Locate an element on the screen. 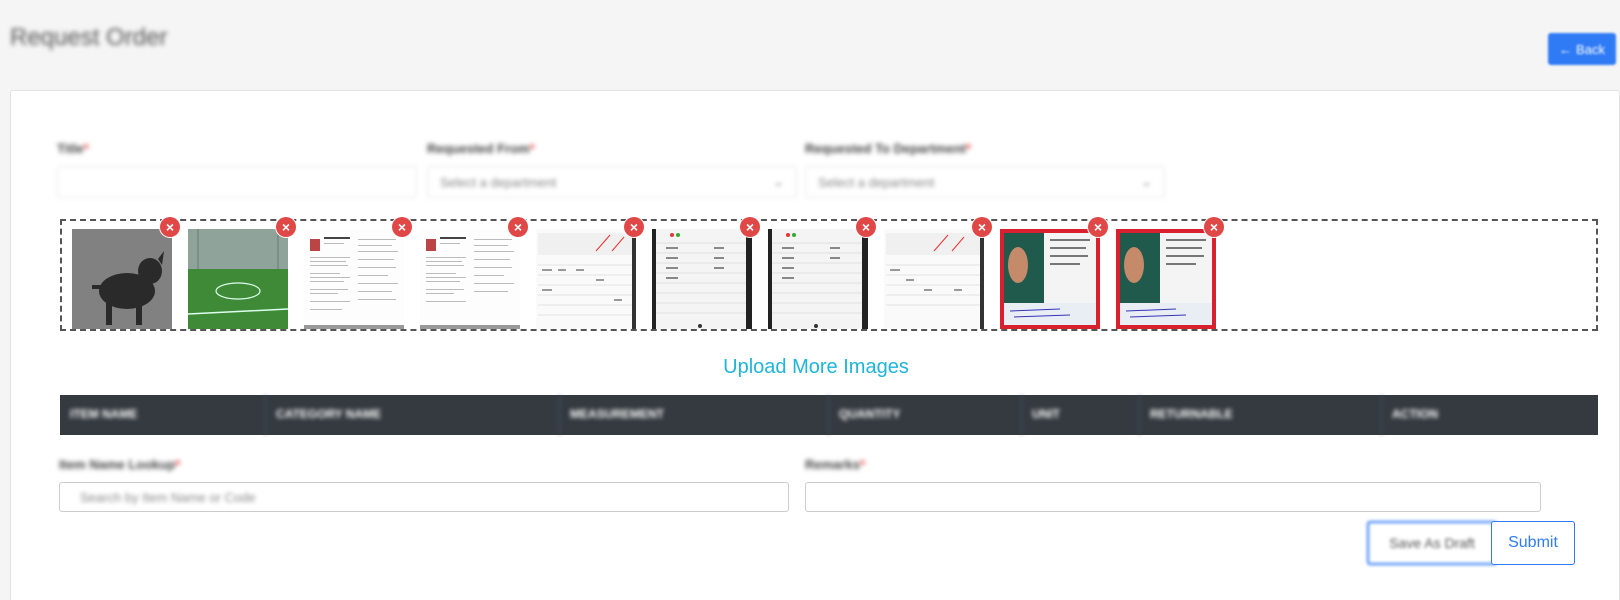 The height and width of the screenshot is (600, 1620). title-field-group: Title* is located at coordinates (237, 169).